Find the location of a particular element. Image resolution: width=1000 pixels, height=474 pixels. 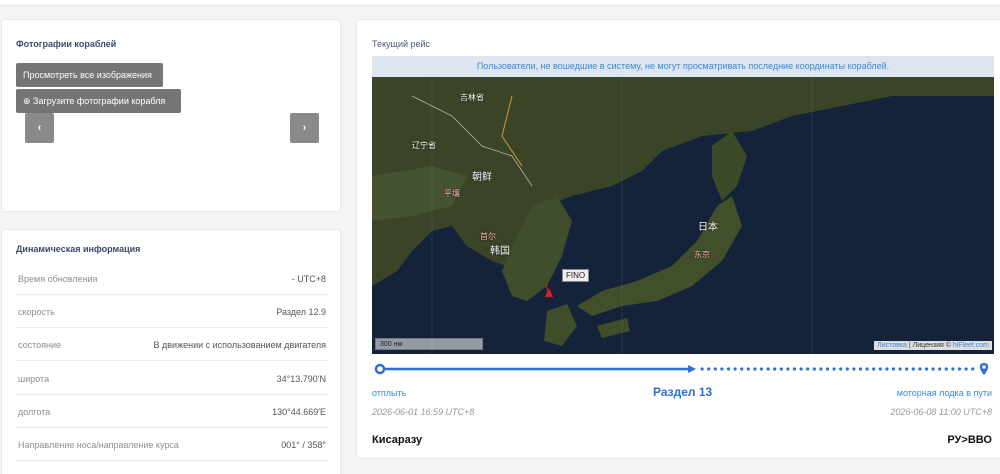

voyage-status-label: моторная лодка в пути is located at coordinates (944, 393).